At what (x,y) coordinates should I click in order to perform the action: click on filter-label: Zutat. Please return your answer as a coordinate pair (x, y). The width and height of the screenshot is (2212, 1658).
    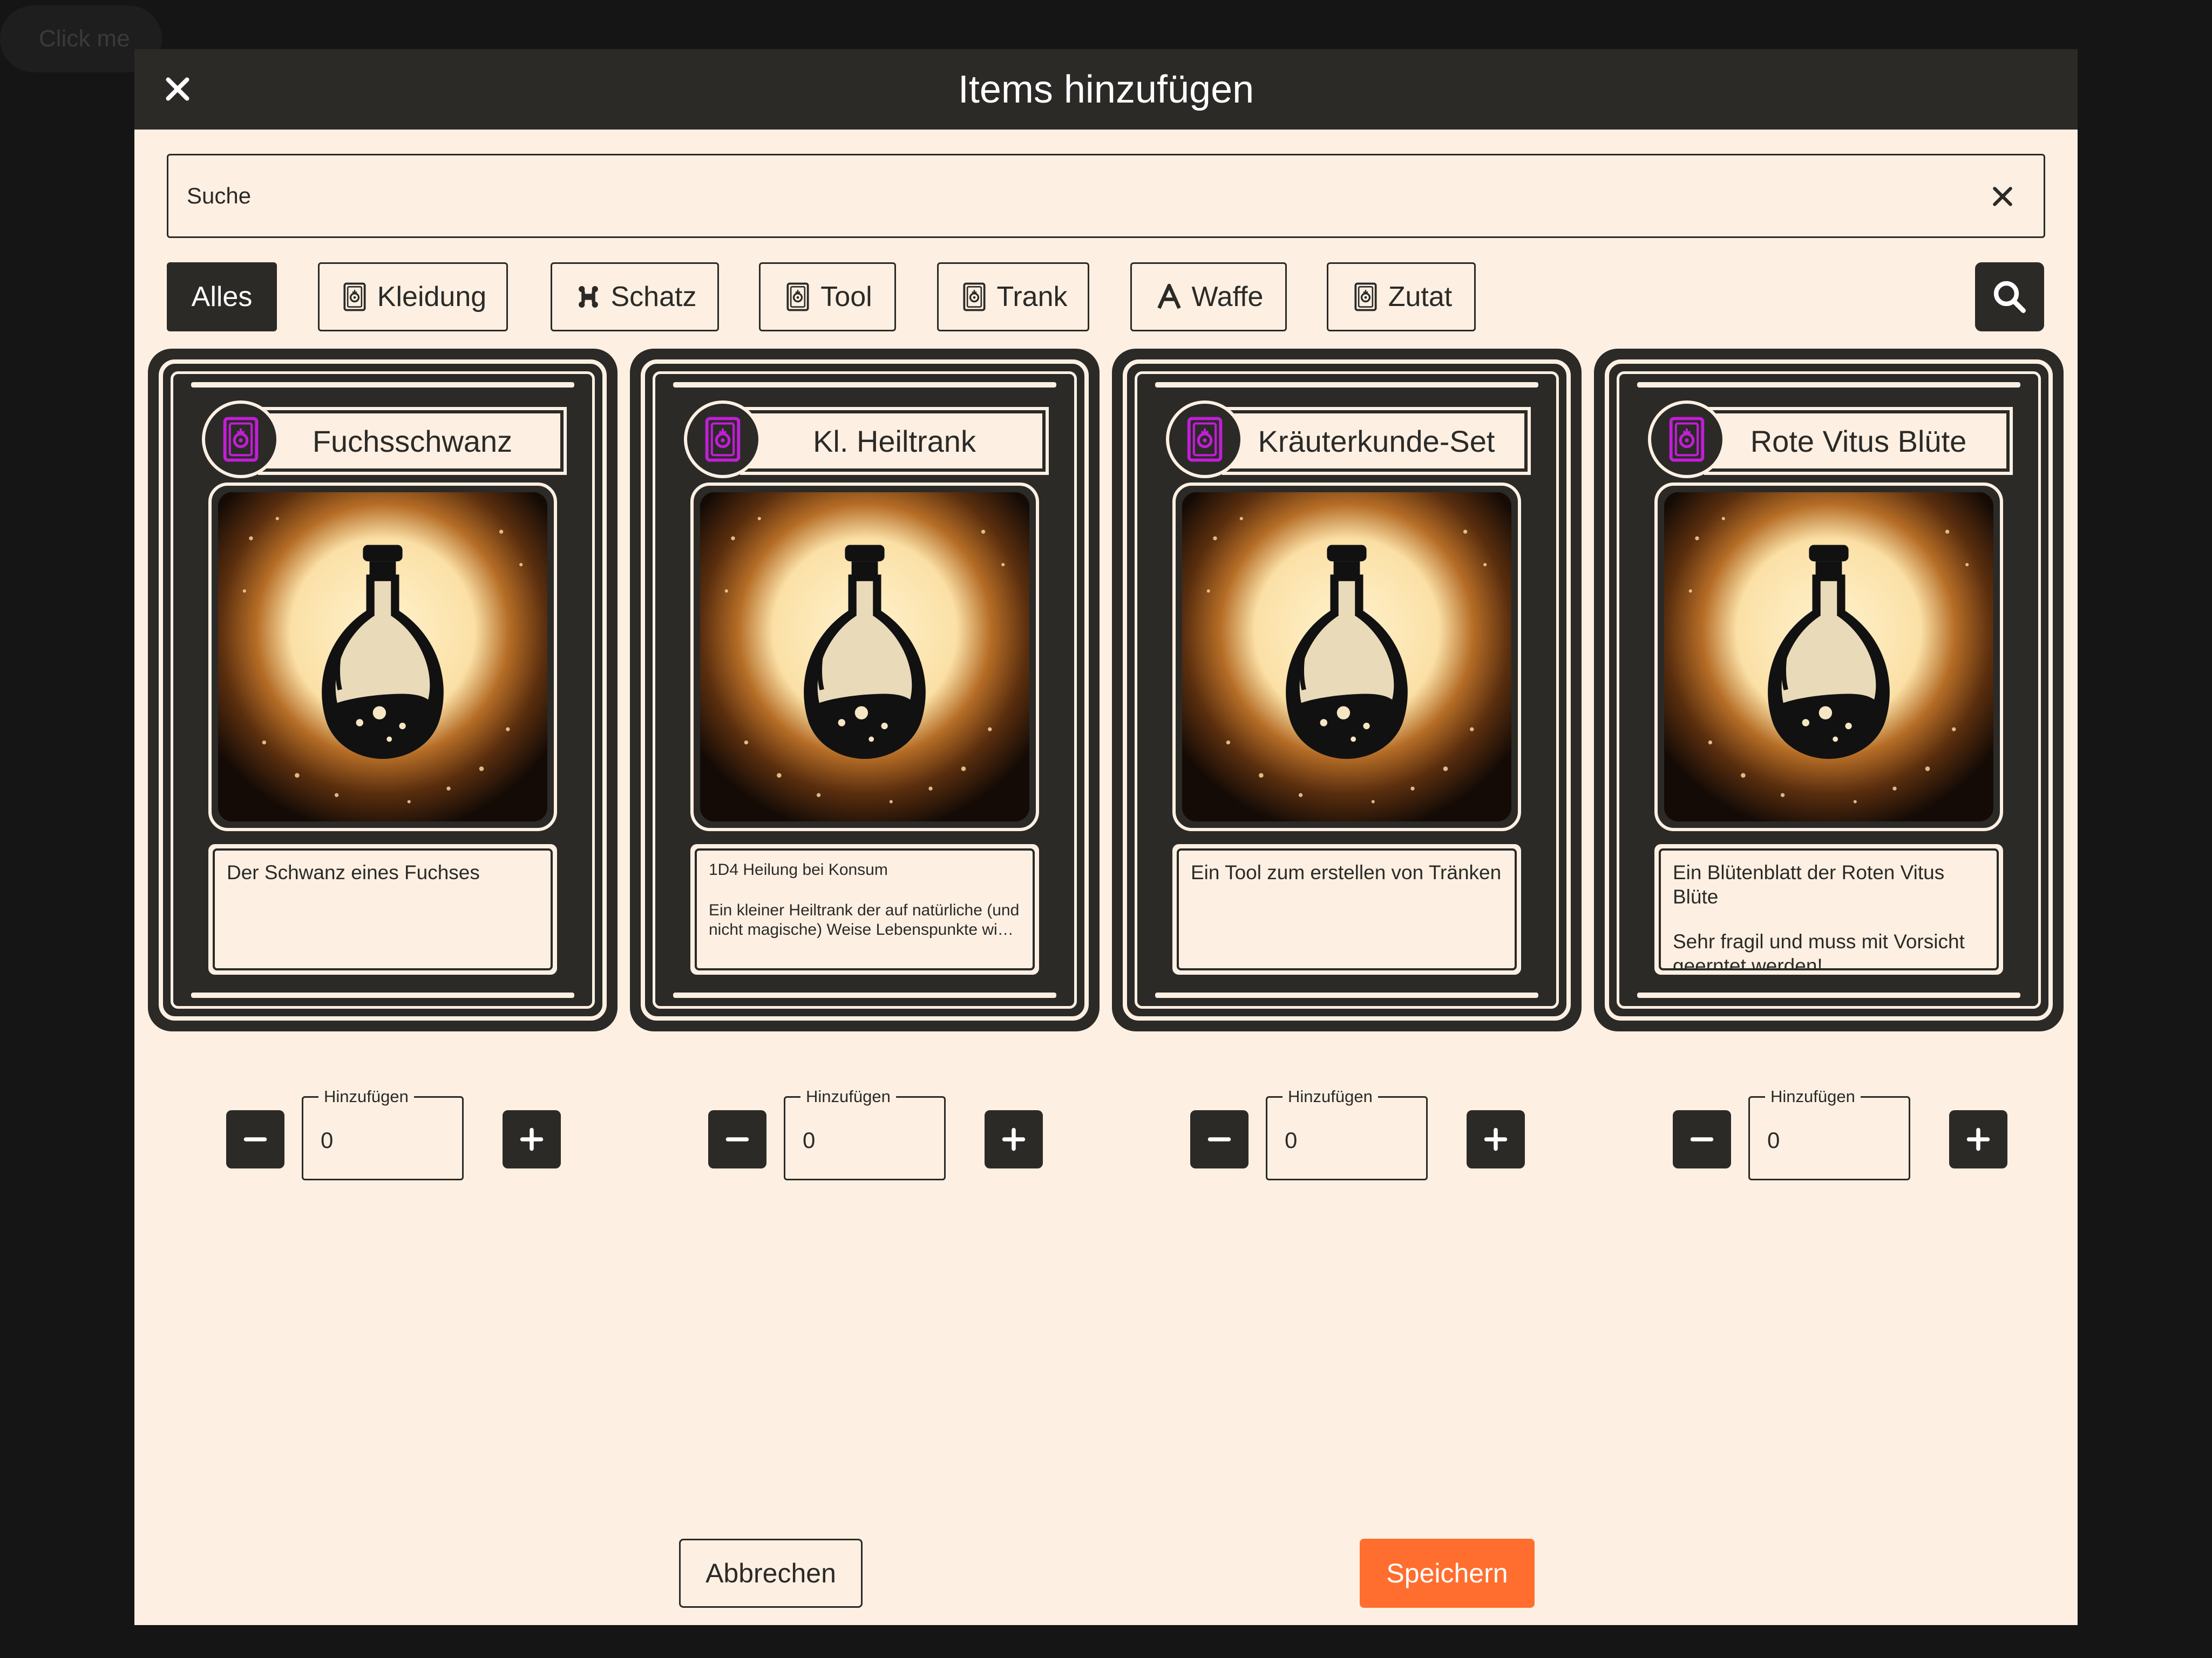
    Looking at the image, I should click on (1420, 296).